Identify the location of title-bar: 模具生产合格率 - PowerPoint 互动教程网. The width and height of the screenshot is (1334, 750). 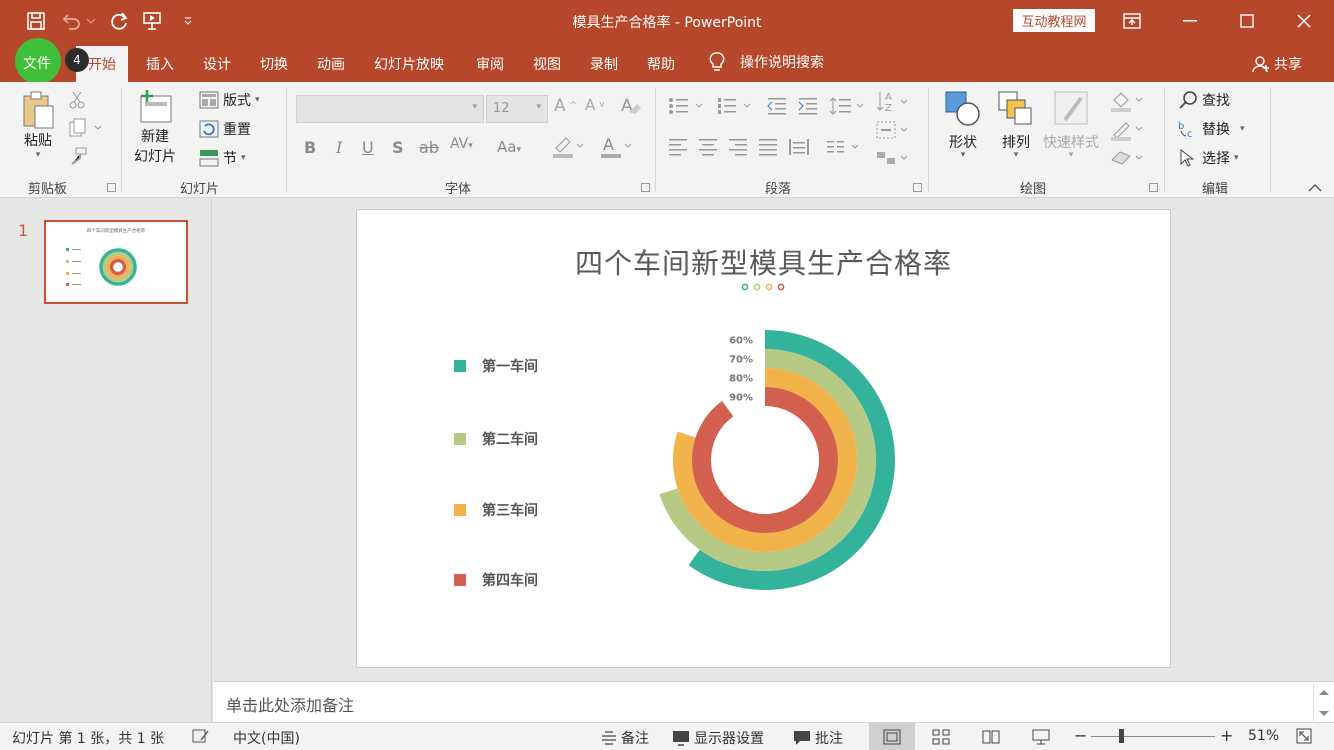
(667, 21).